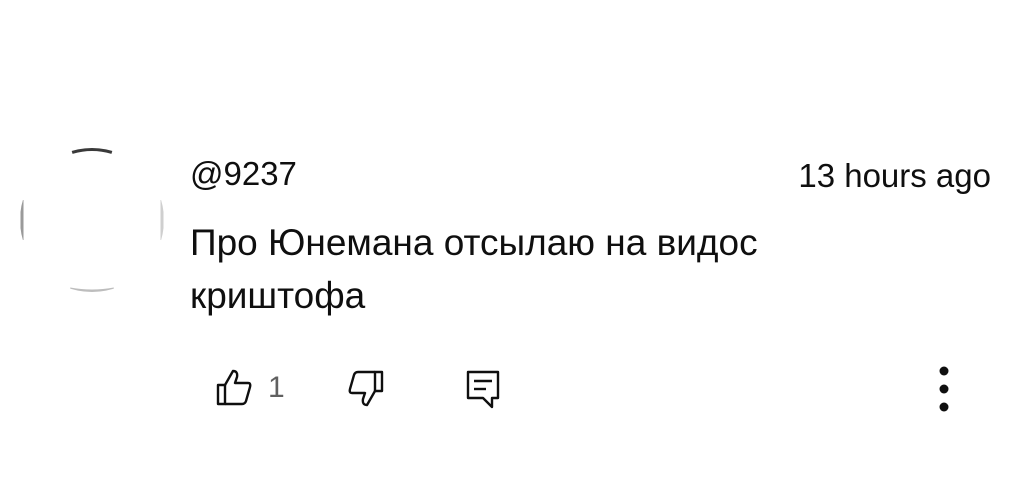 This screenshot has height=503, width=1035. I want to click on thumbs-up-icon, so click(234, 387).